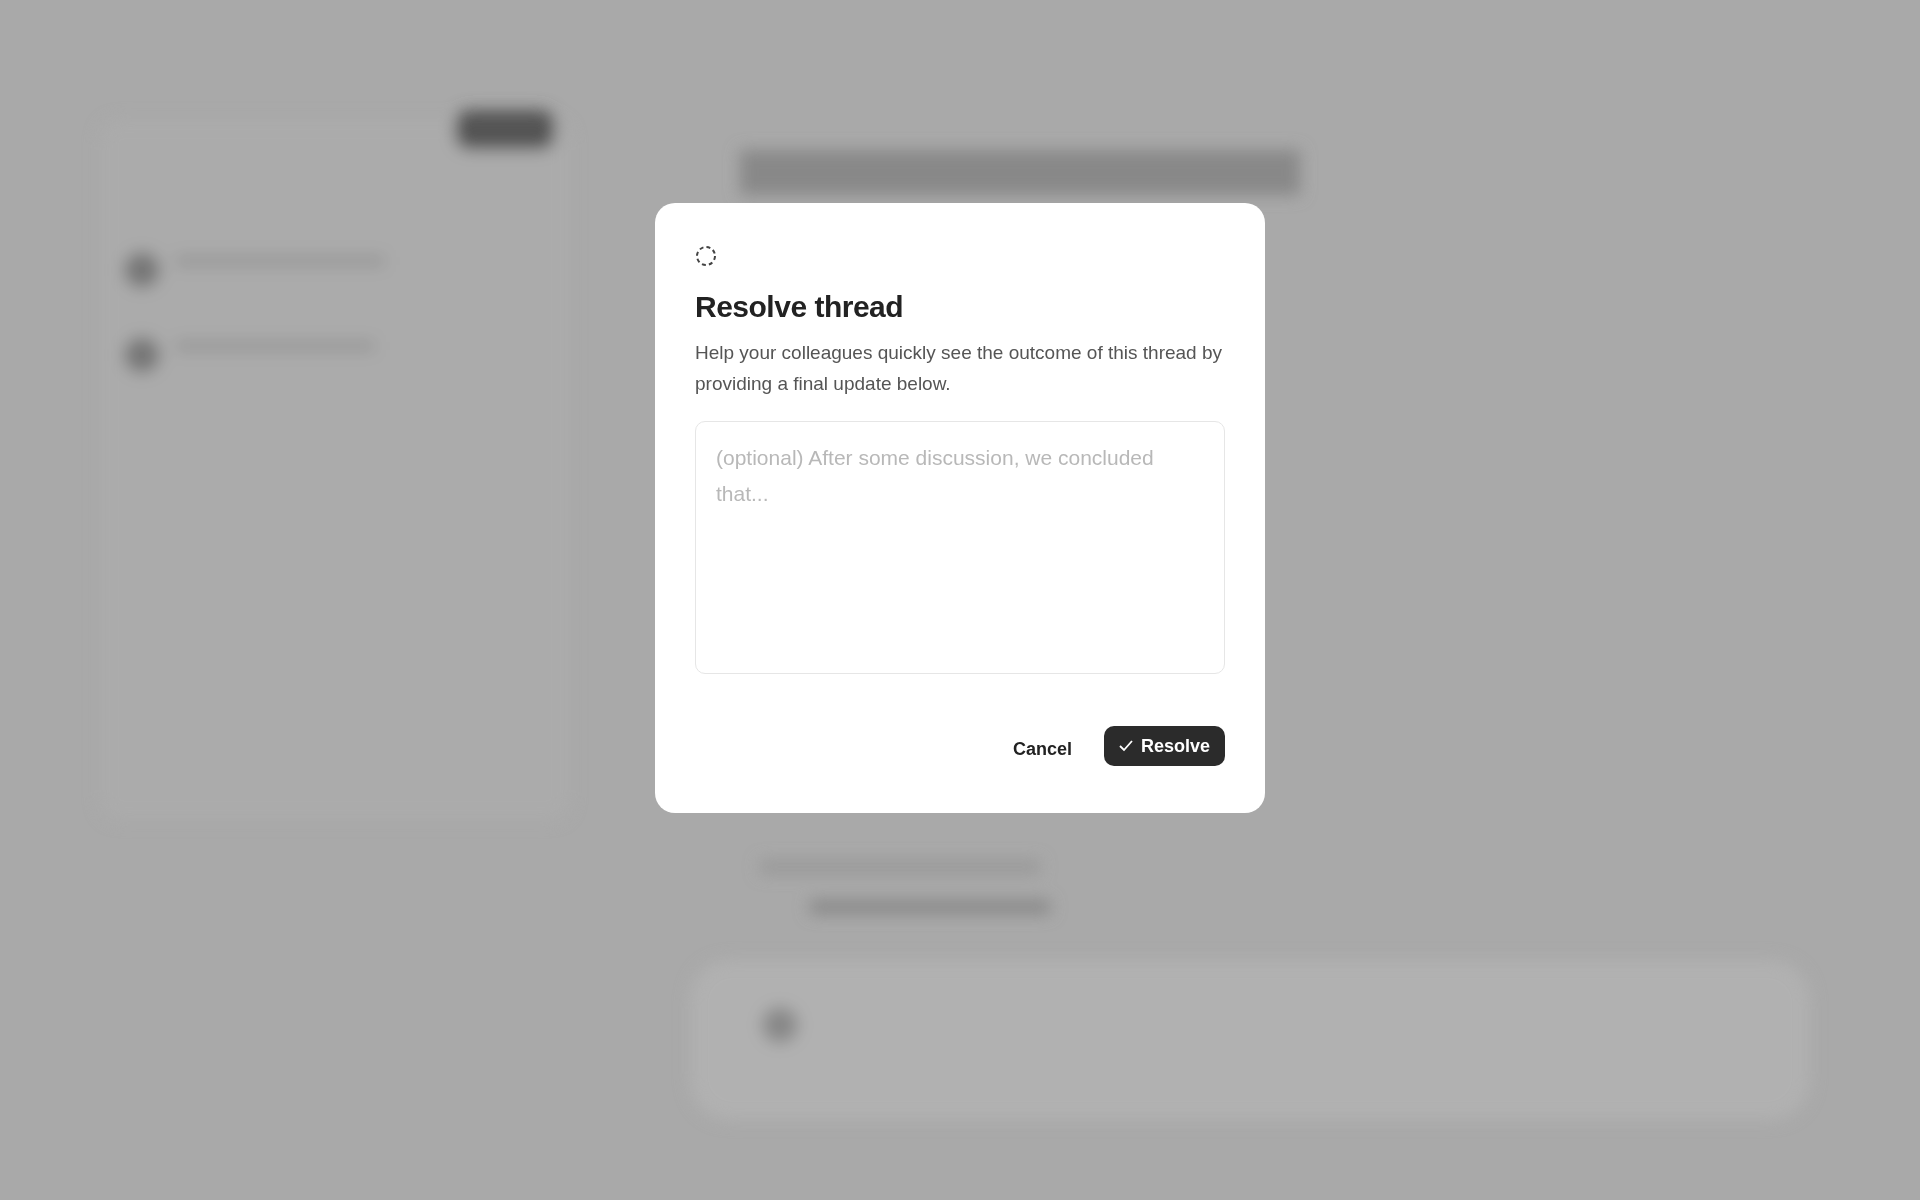 Image resolution: width=1920 pixels, height=1200 pixels. What do you see at coordinates (706, 255) in the screenshot?
I see `dashed-circle-icon` at bounding box center [706, 255].